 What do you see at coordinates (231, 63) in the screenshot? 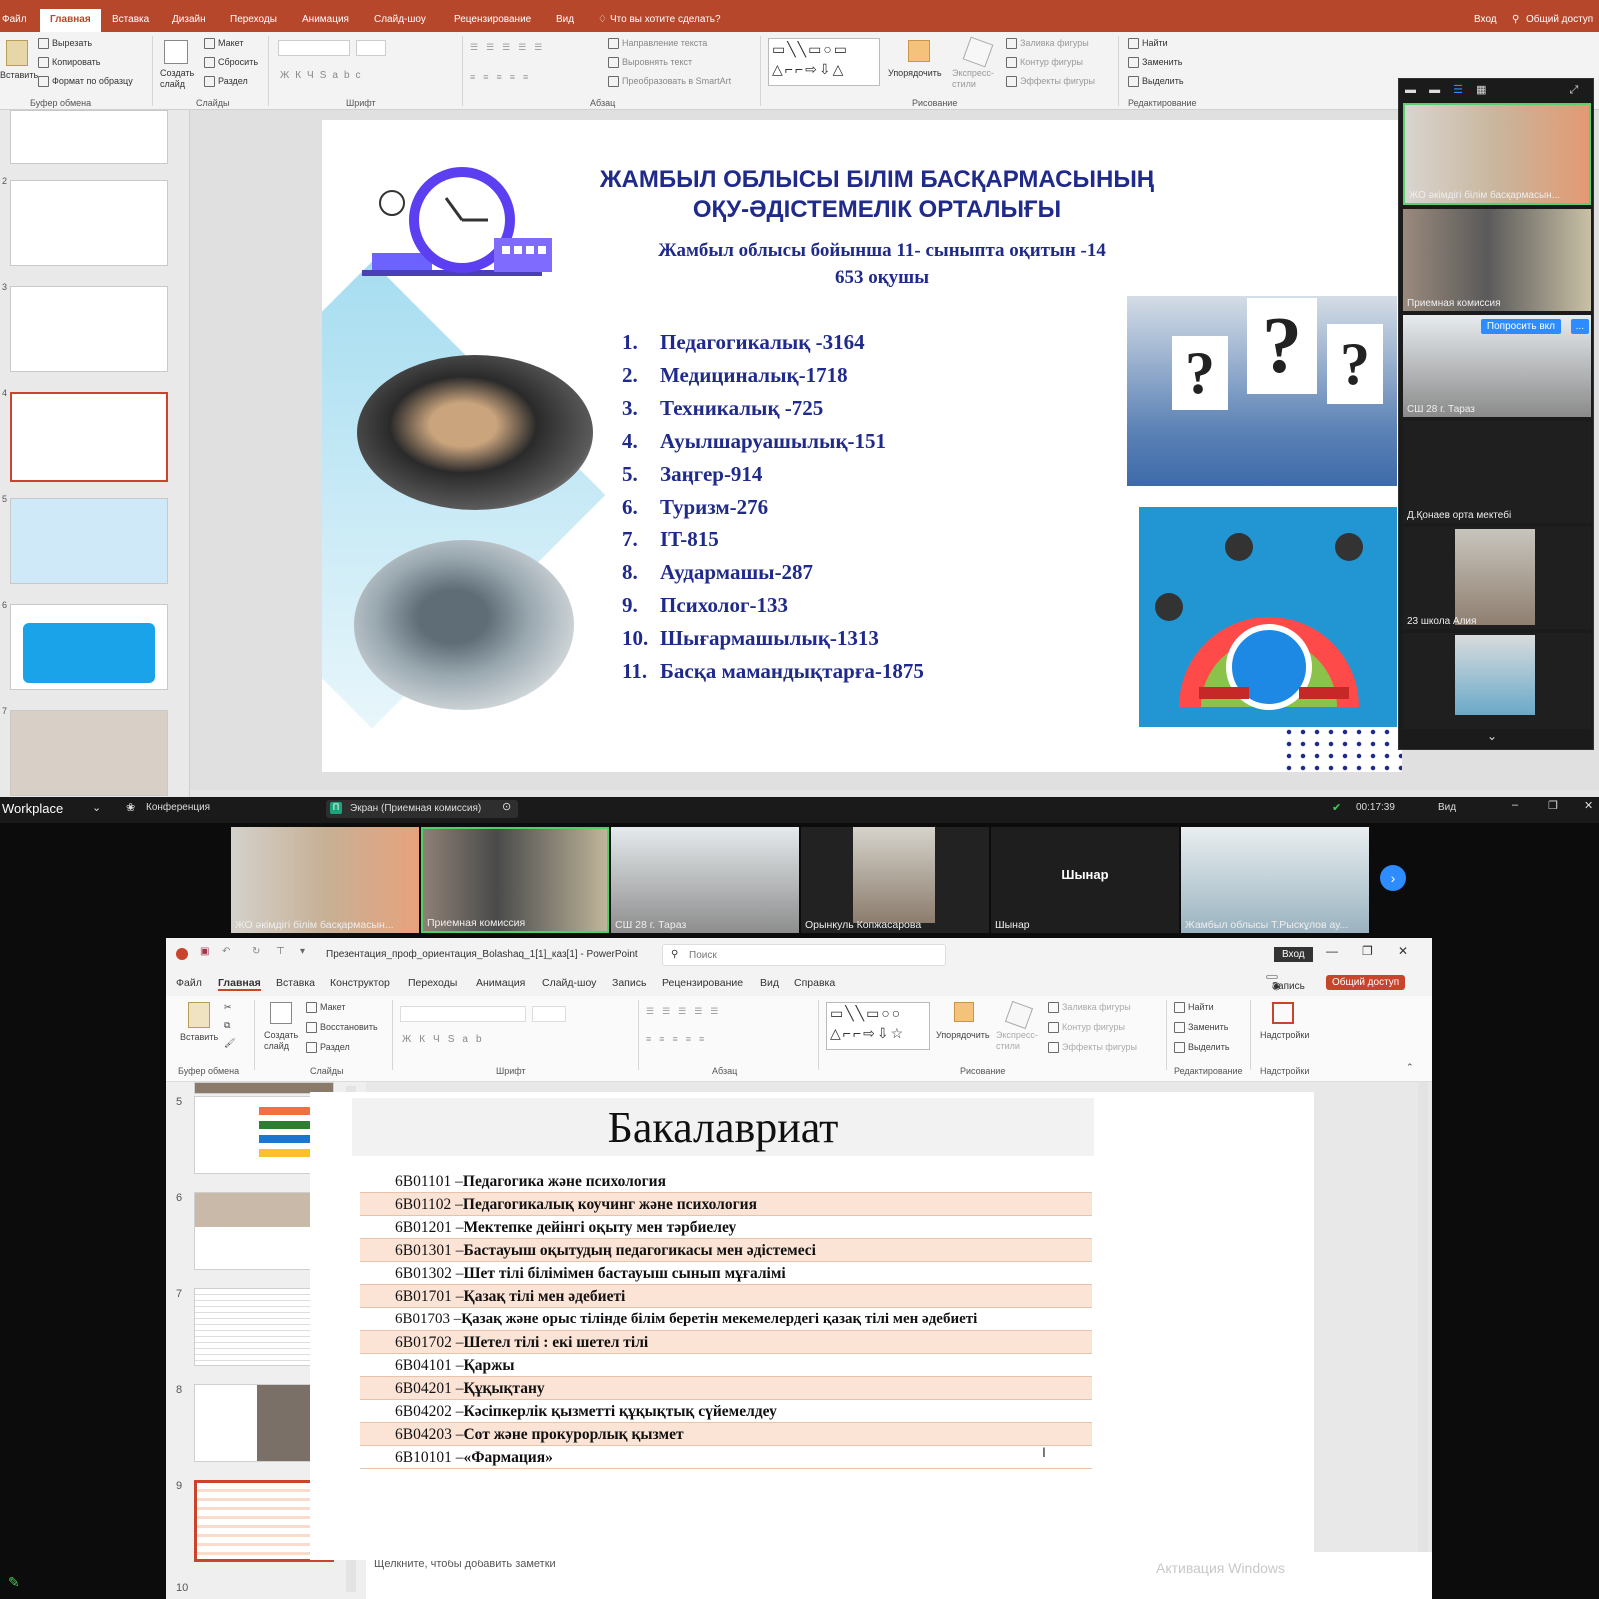
I see `reset-button: Сбросить` at bounding box center [231, 63].